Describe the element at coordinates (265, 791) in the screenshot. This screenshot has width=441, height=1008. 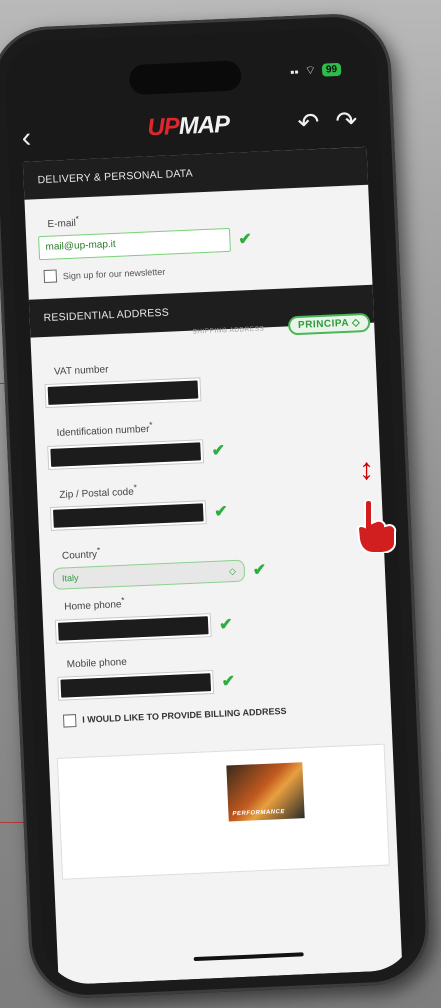
I see `promo-image: PERFORMANCE` at that location.